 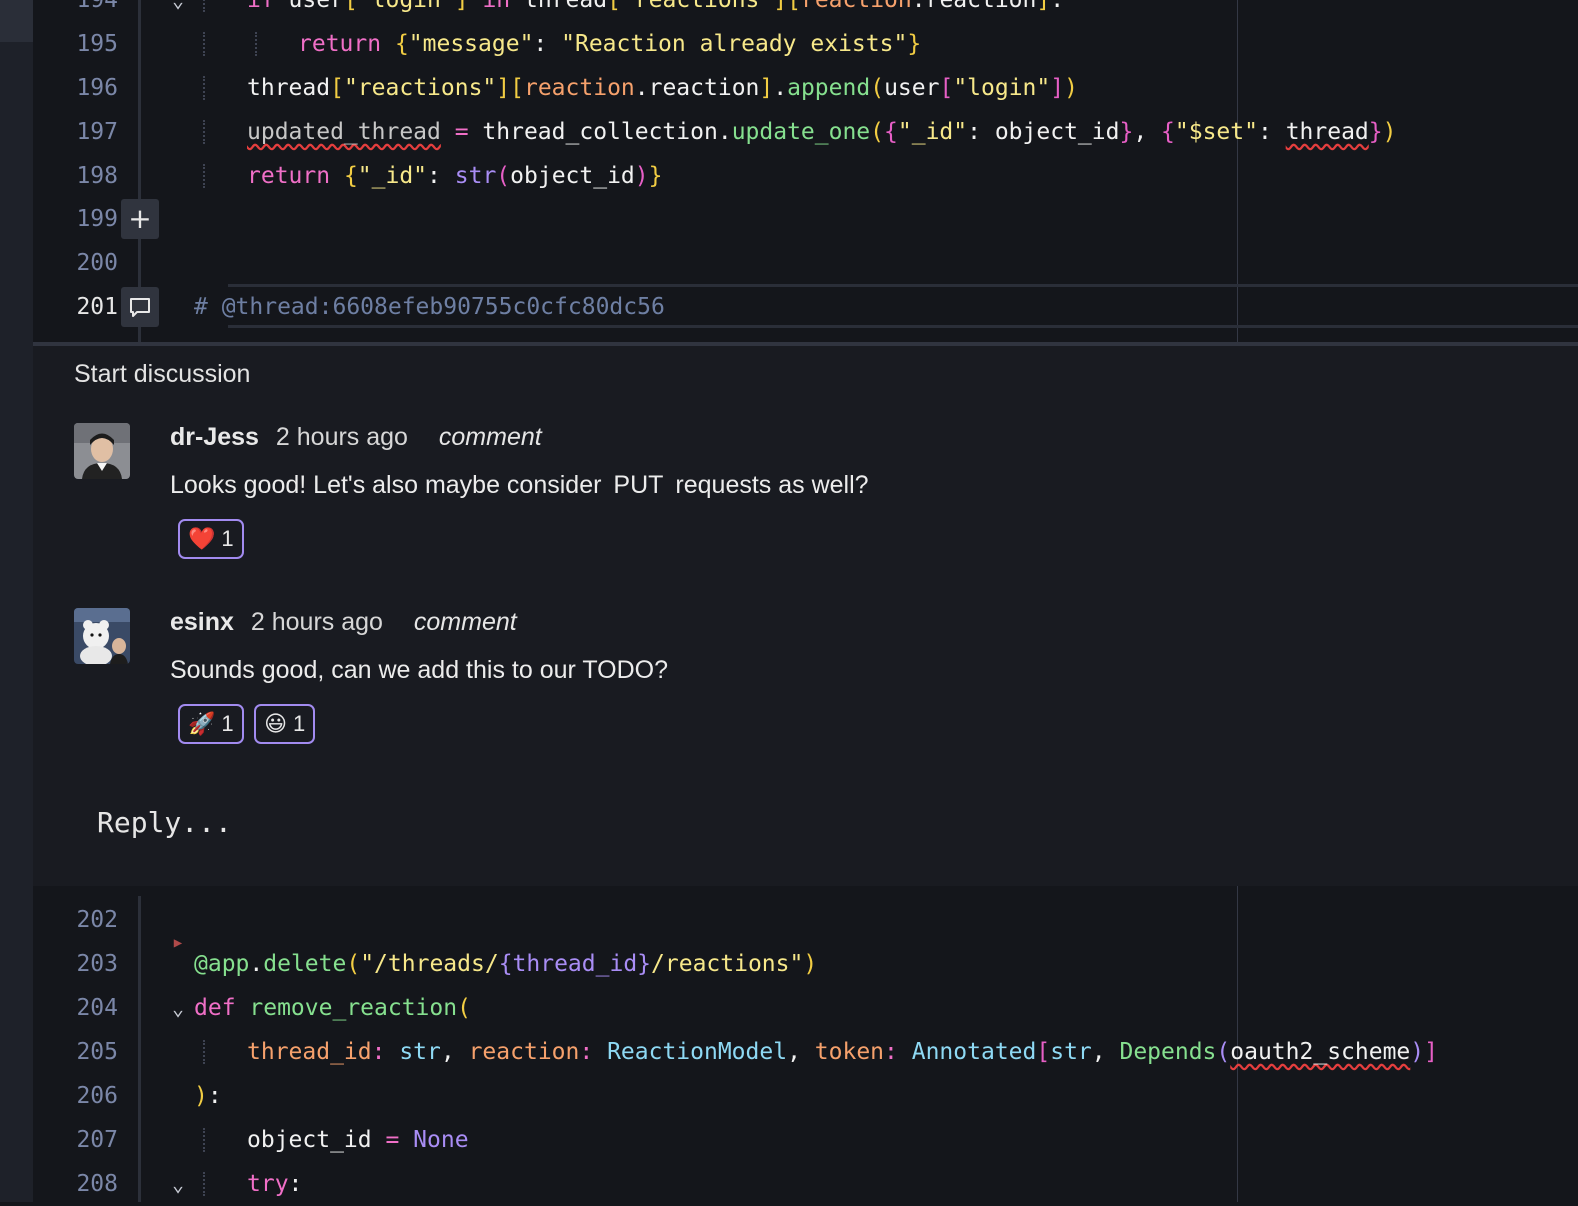 I want to click on rocket-icon: 🚀, so click(x=202, y=724).